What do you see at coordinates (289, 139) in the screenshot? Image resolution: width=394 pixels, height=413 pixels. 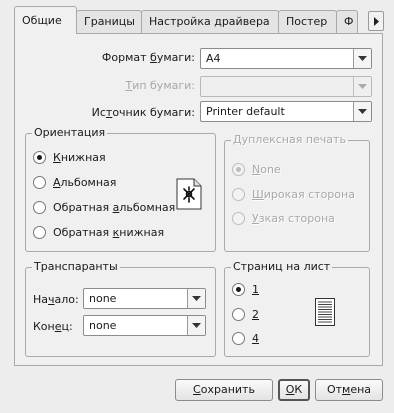 I see `duplex-title: Дуплексная печать` at bounding box center [289, 139].